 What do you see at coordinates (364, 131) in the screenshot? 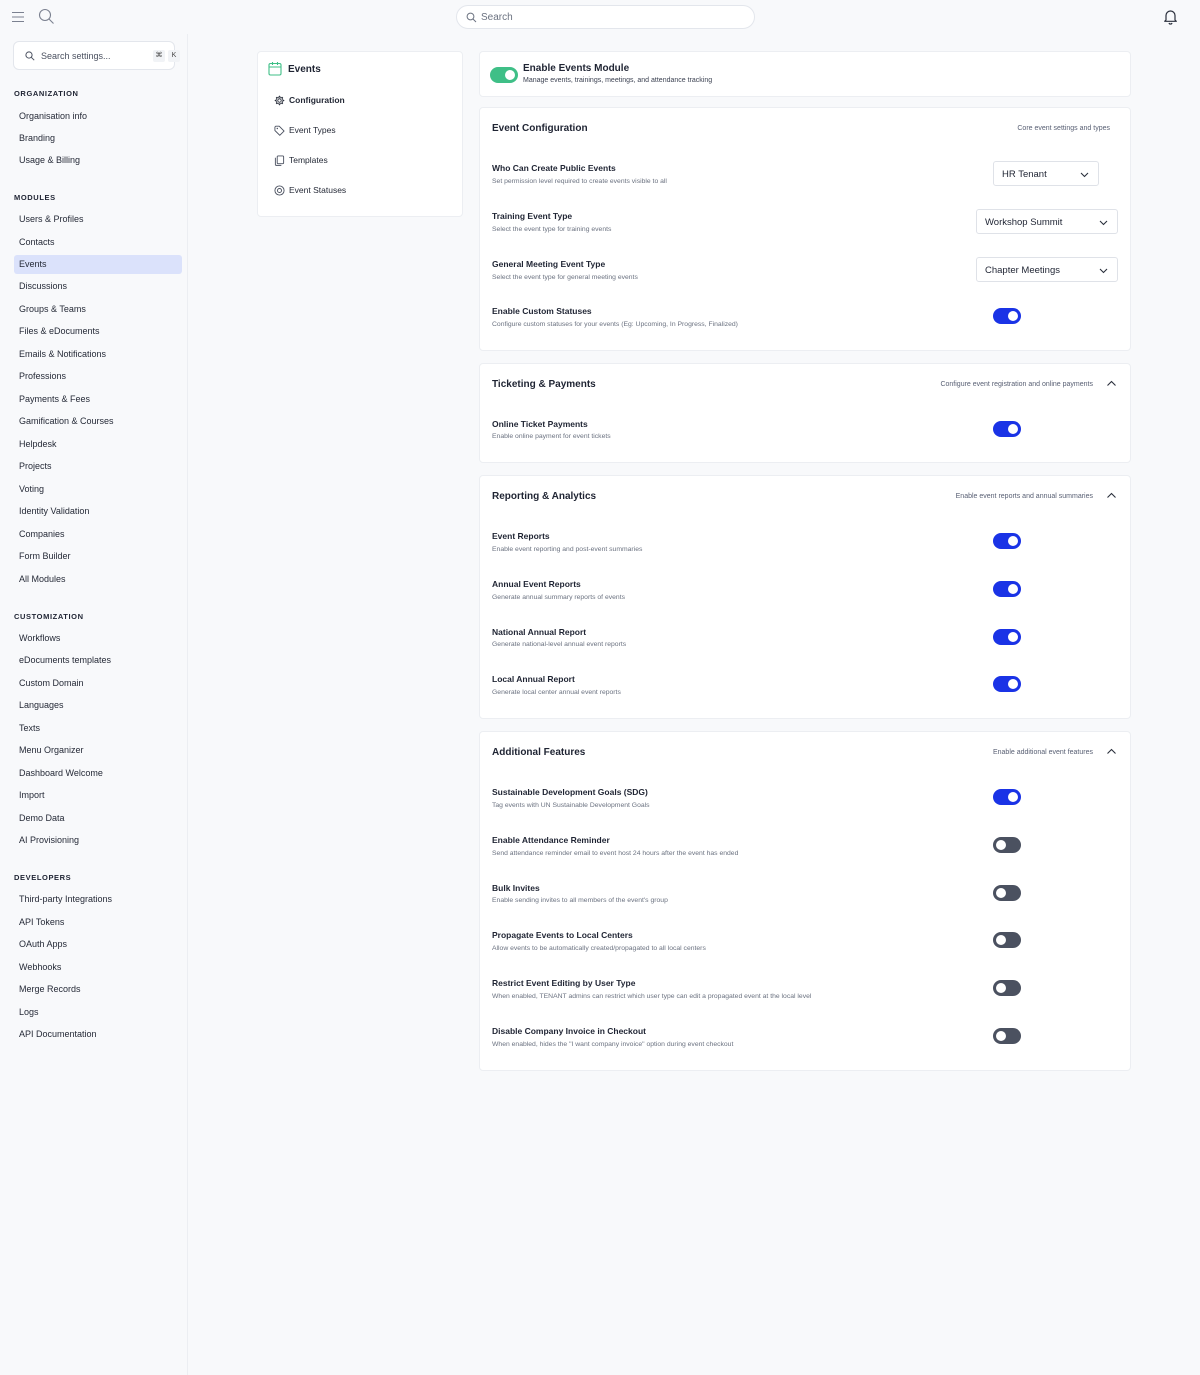
I see `subnav-item-event-types: Event Types` at bounding box center [364, 131].